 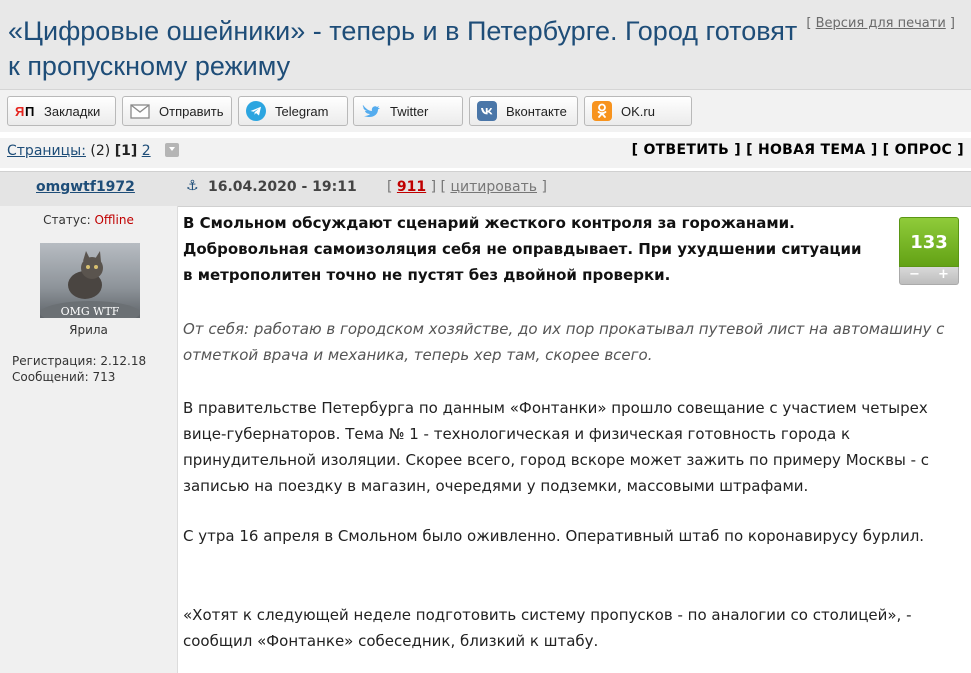 I want to click on yandex-bookmarks-icon: ЯП, so click(x=25, y=111).